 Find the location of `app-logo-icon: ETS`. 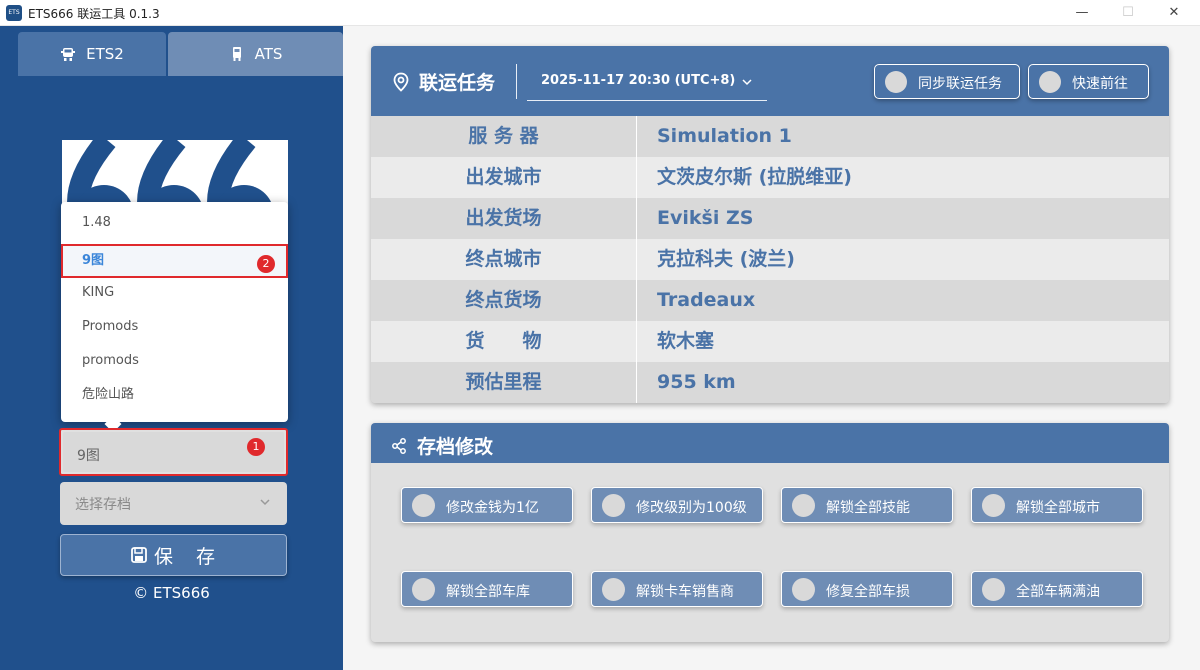

app-logo-icon: ETS is located at coordinates (14, 13).